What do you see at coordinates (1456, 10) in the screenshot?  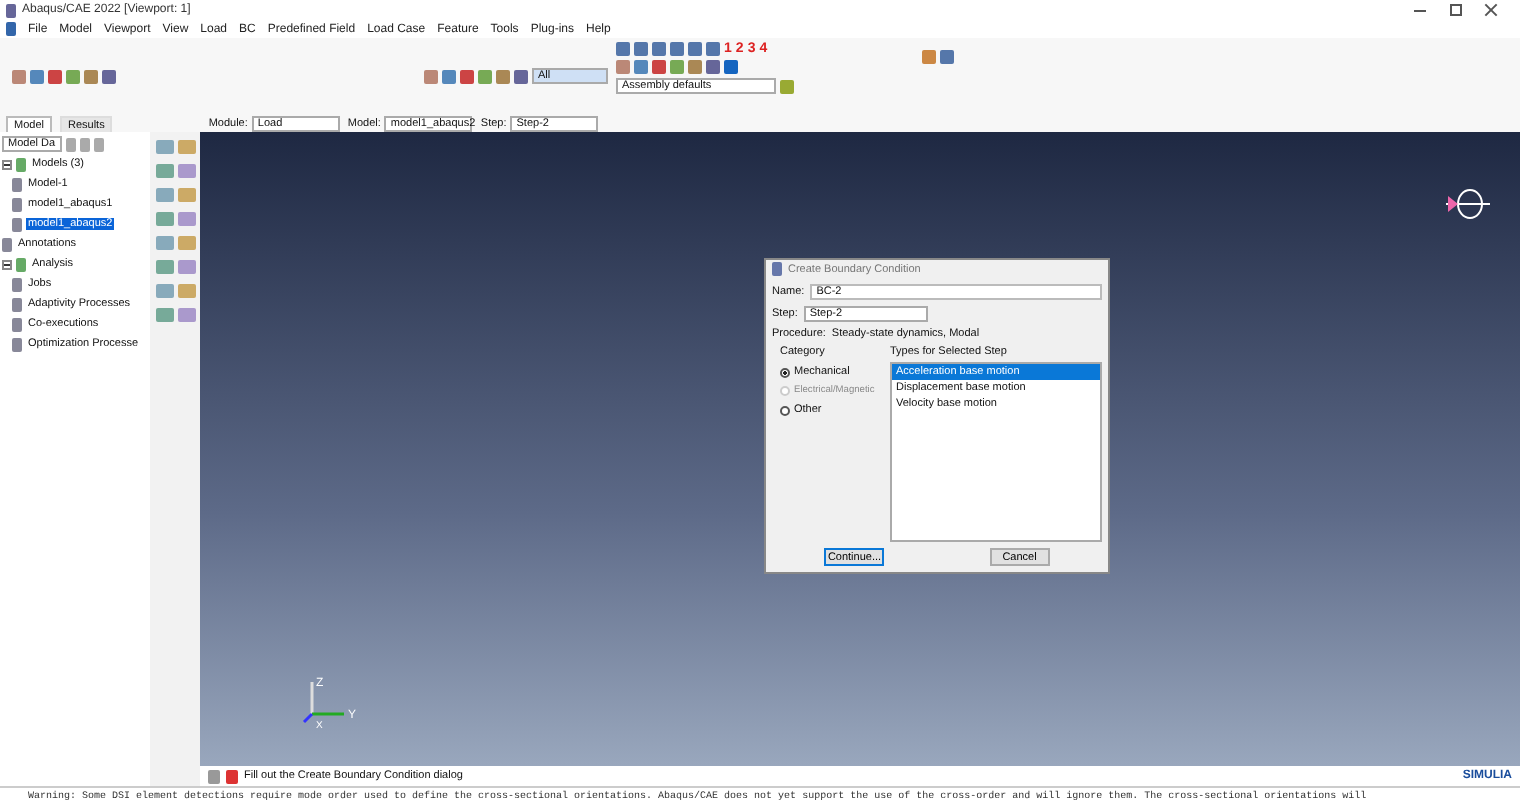 I see `maximize-button` at bounding box center [1456, 10].